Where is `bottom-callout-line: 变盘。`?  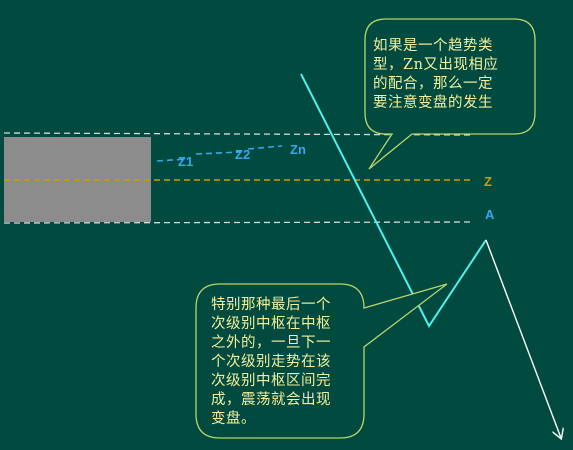 bottom-callout-line: 变盘。 is located at coordinates (233, 419).